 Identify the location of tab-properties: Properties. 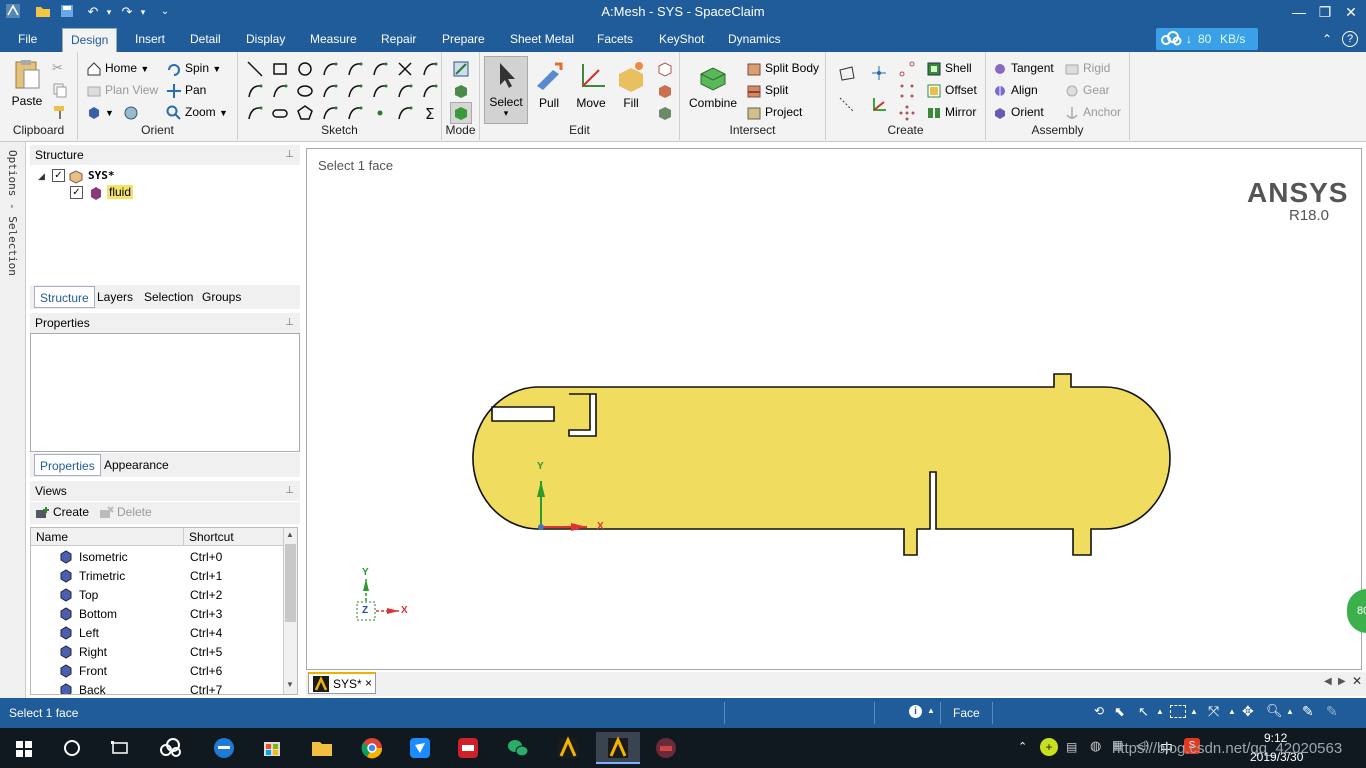
(67, 465).